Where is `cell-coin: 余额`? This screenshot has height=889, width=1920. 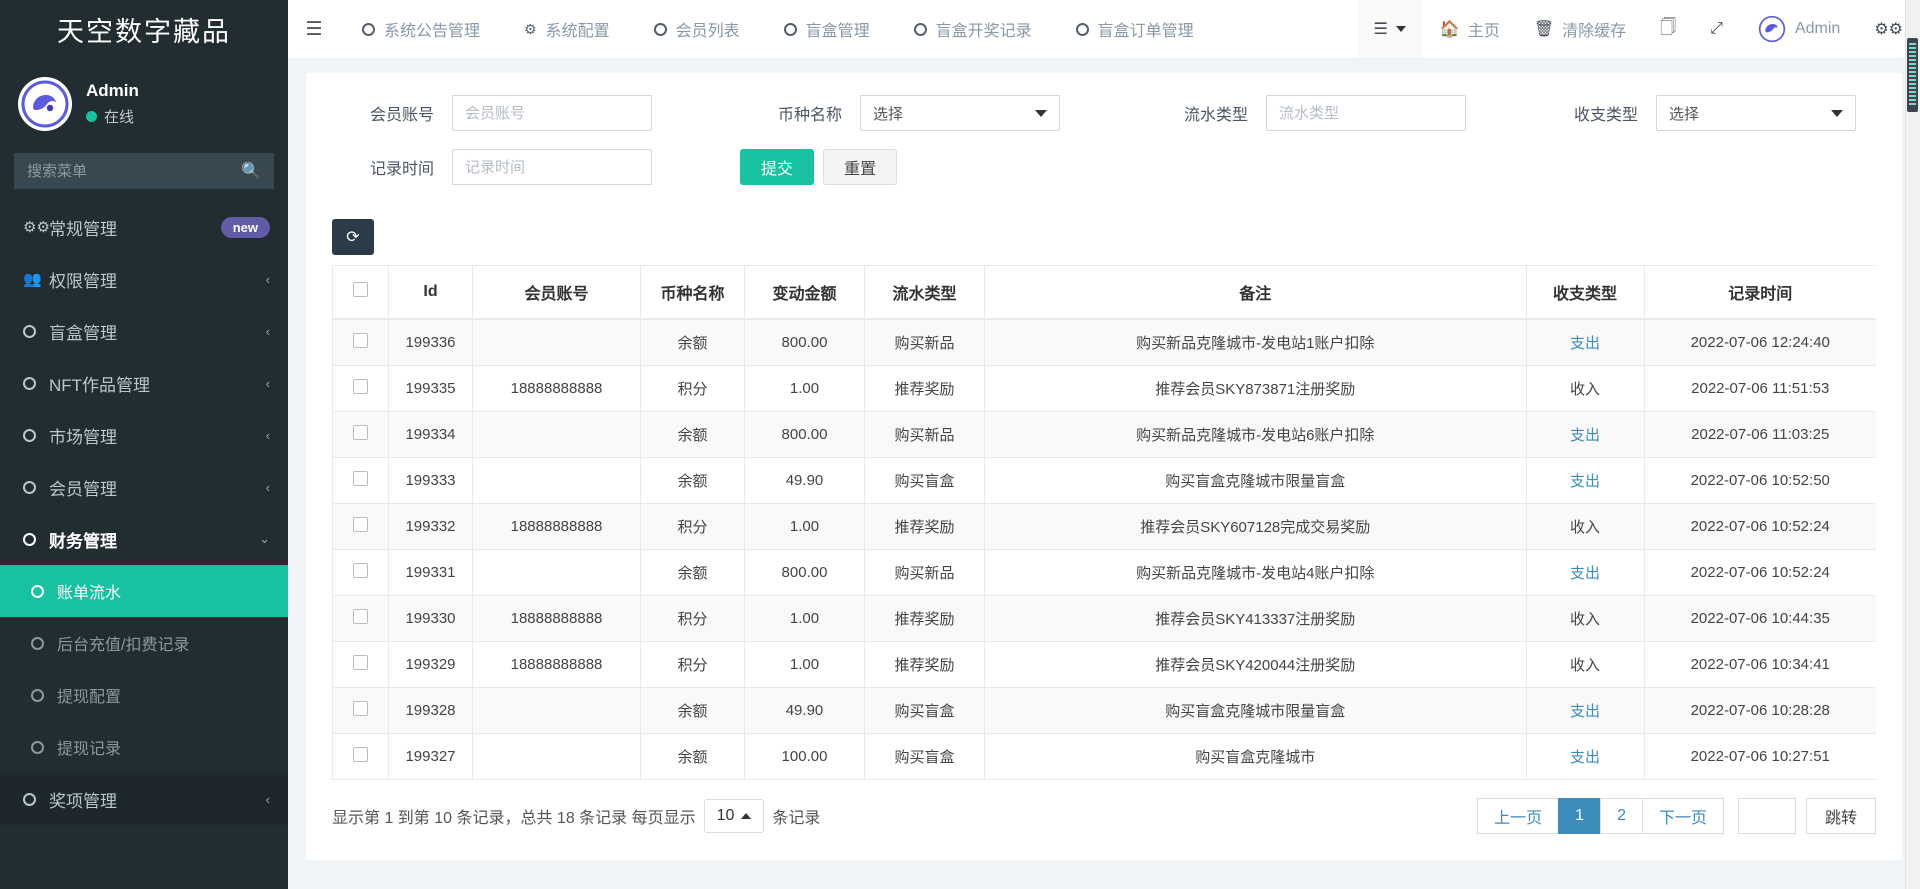
cell-coin: 余额 is located at coordinates (692, 480).